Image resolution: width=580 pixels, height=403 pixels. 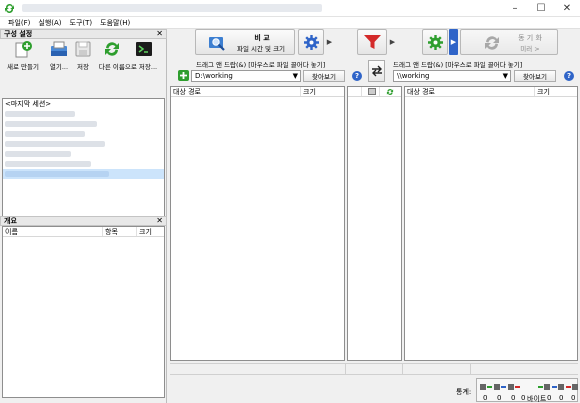 I want to click on details-column-header: 이름 항목 크기, so click(x=83, y=232).